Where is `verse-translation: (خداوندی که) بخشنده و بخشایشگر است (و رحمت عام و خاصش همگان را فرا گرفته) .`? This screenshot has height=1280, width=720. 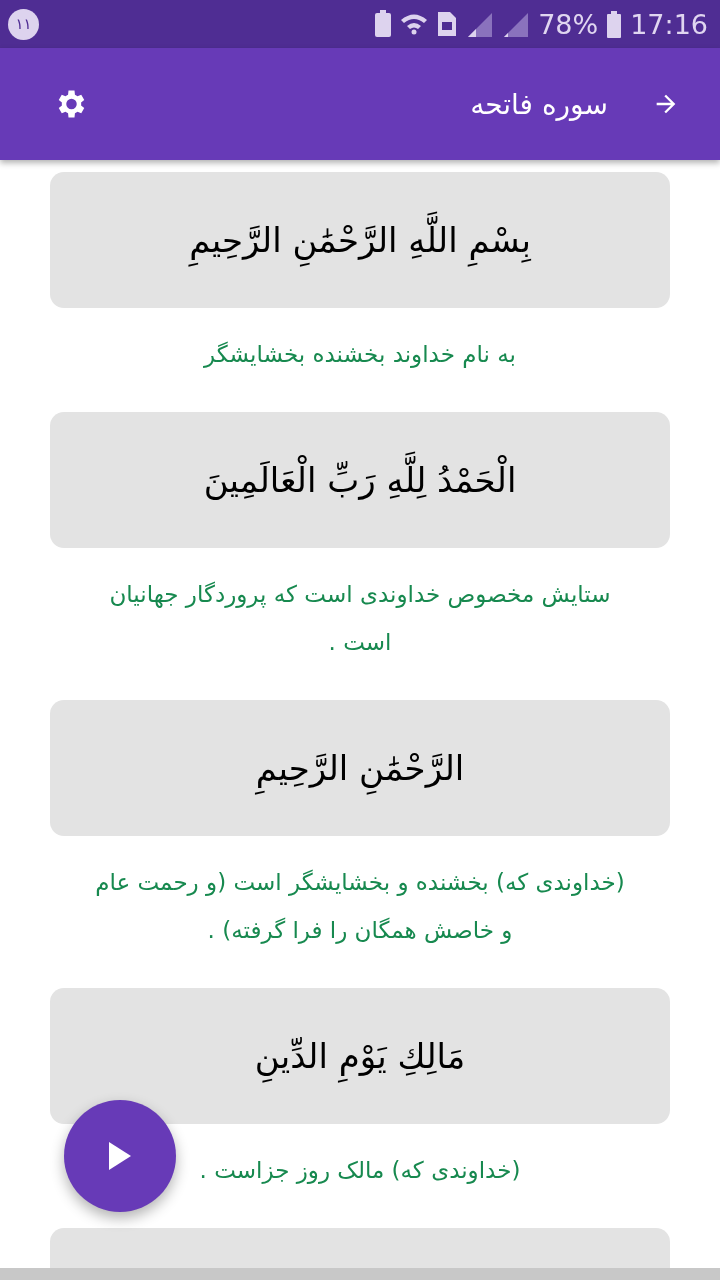 verse-translation: (خداوندی که) بخشنده و بخشایشگر است (و رحمت عام و خاصش همگان را فرا گرفته) . is located at coordinates (360, 907).